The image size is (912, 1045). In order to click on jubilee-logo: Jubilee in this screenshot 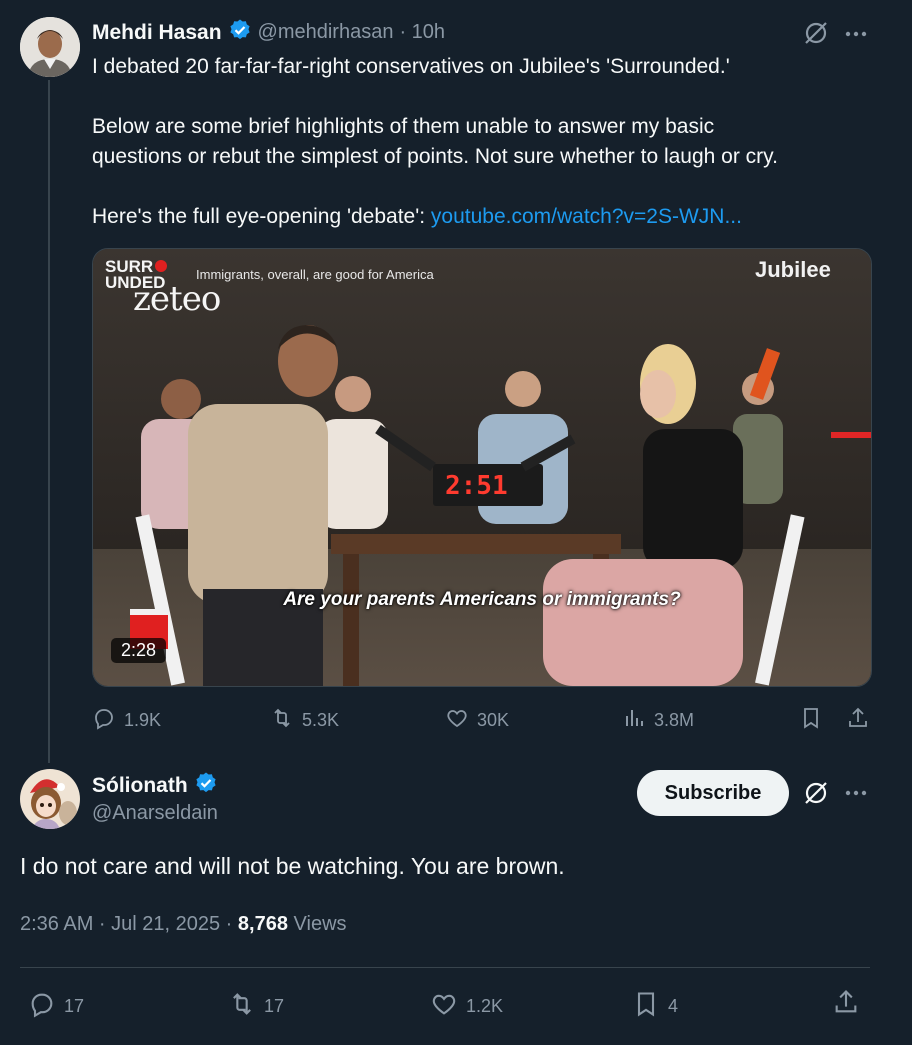, I will do `click(793, 269)`.